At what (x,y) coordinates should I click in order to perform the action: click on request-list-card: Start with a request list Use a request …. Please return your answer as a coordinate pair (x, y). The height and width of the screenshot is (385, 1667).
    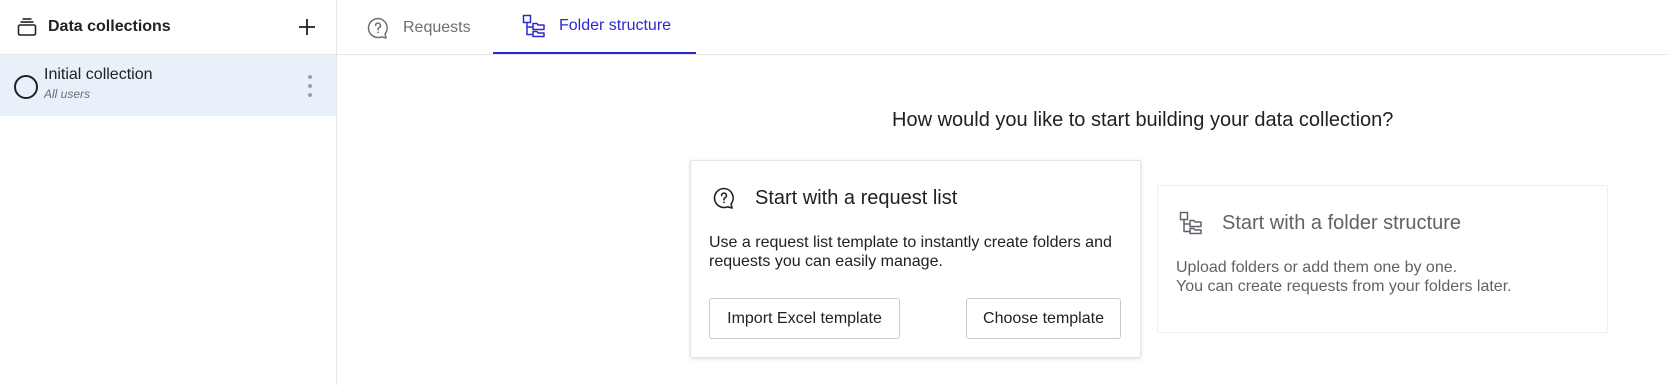
    Looking at the image, I should click on (915, 259).